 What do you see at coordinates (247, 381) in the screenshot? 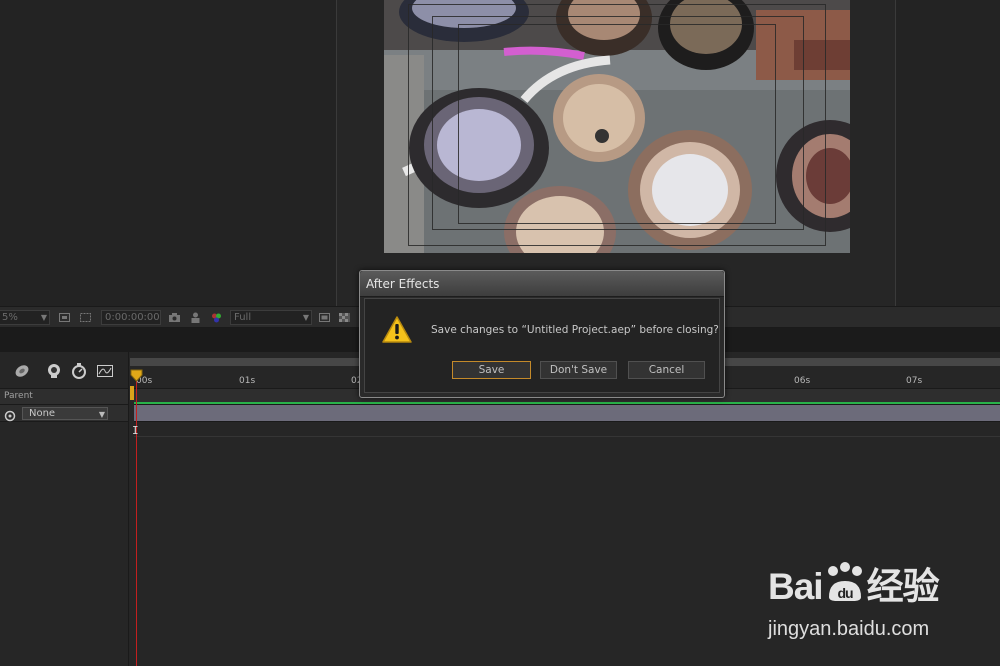
I see `ruler-label-01s: 01s` at bounding box center [247, 381].